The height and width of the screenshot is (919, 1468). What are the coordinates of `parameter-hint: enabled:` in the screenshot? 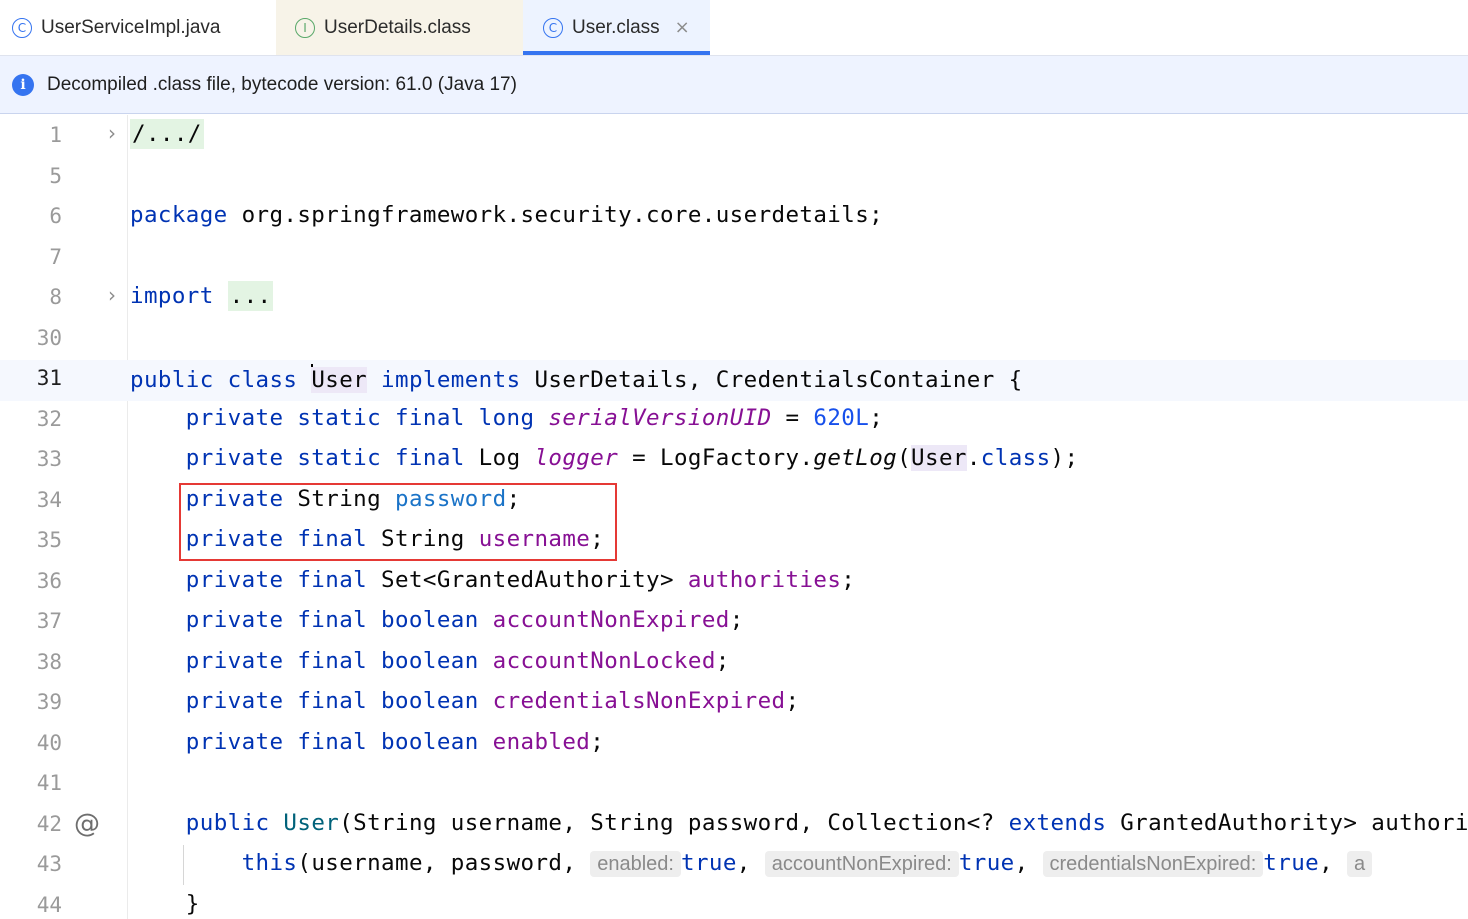 It's located at (635, 864).